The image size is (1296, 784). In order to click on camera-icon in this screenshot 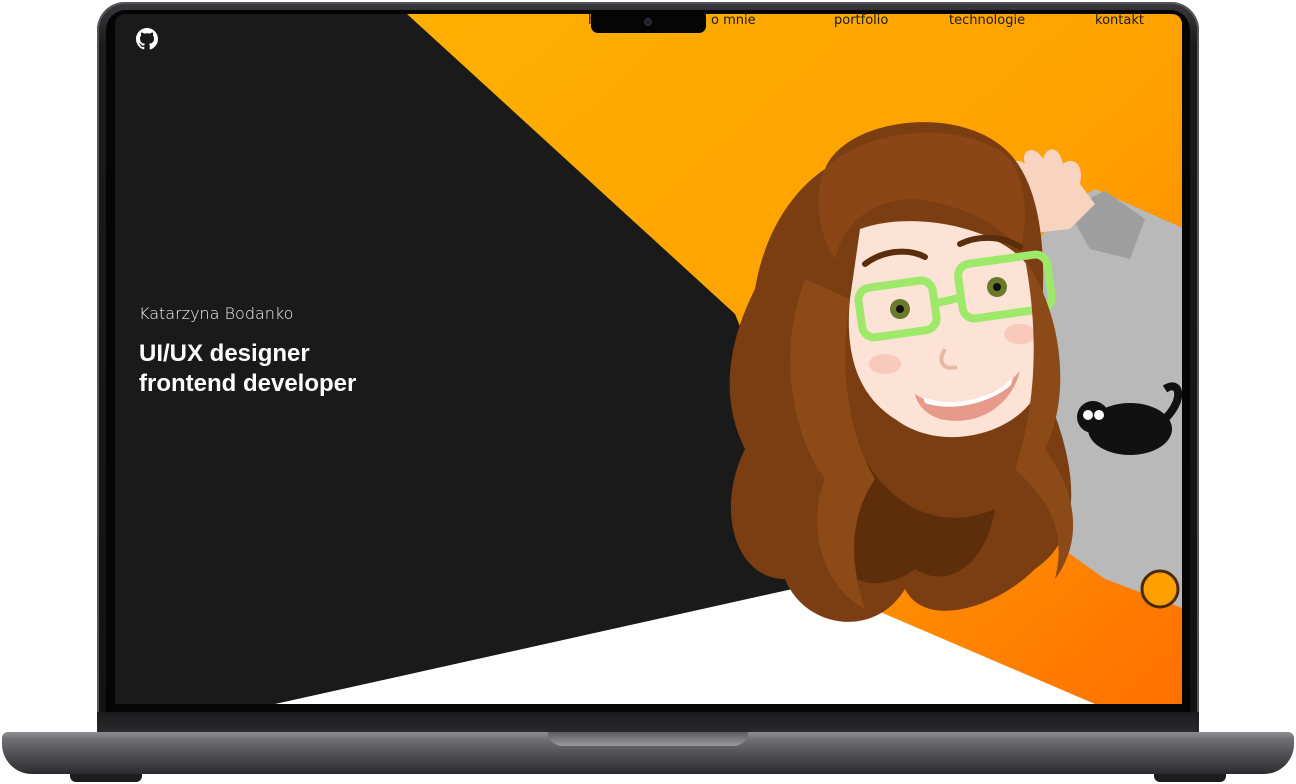, I will do `click(648, 22)`.